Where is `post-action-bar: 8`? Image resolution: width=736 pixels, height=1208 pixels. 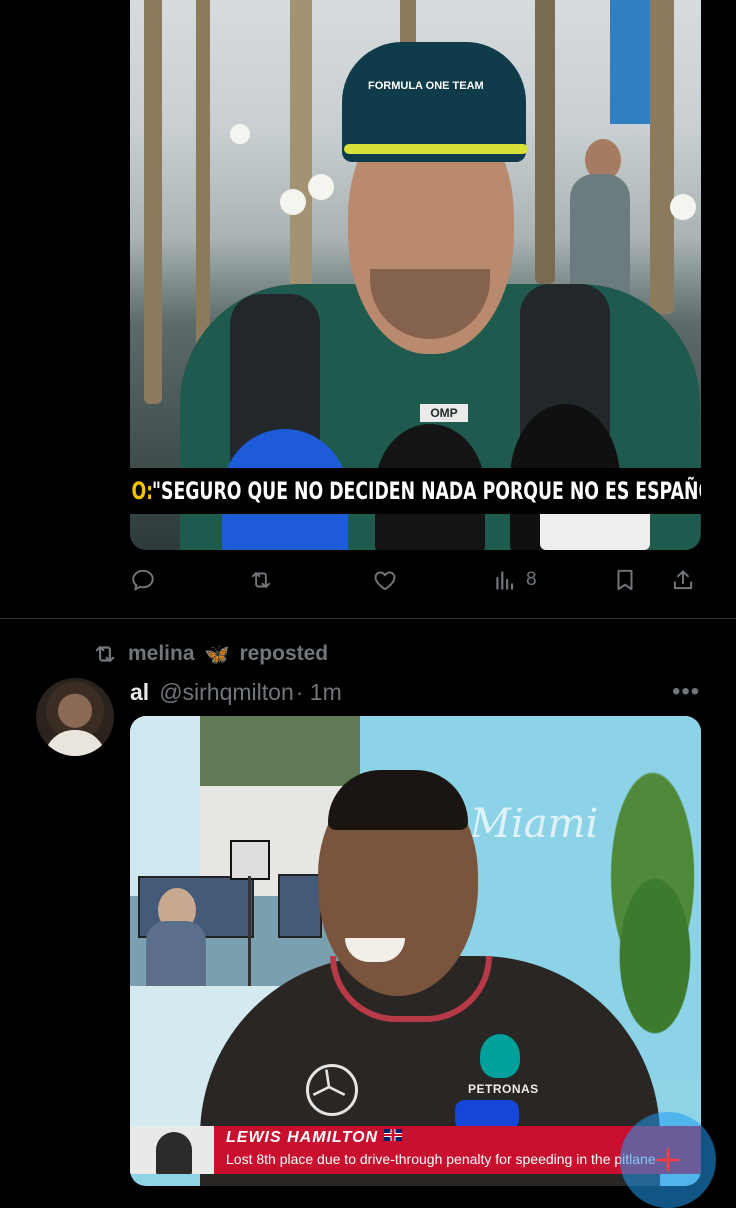
post-action-bar: 8 is located at coordinates (415, 580).